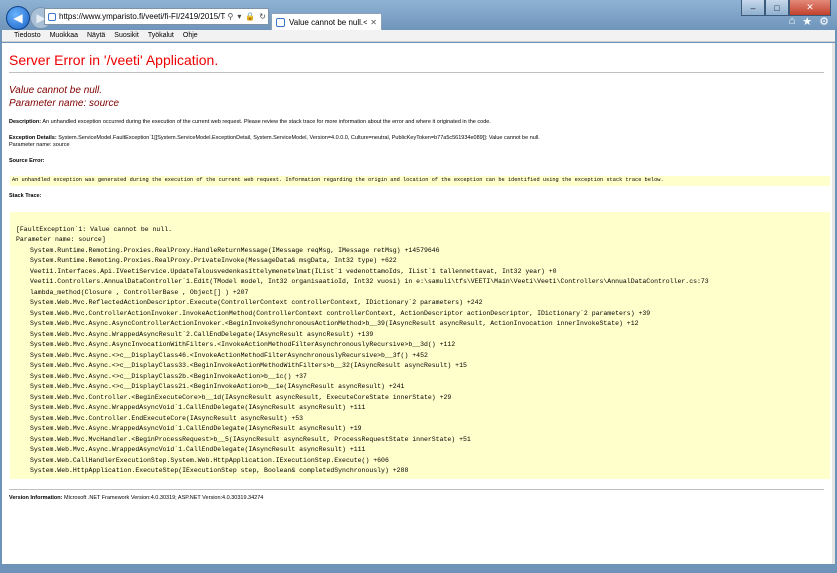 This screenshot has width=837, height=573. What do you see at coordinates (27, 35) in the screenshot?
I see `menu-item-file: Tiedosto` at bounding box center [27, 35].